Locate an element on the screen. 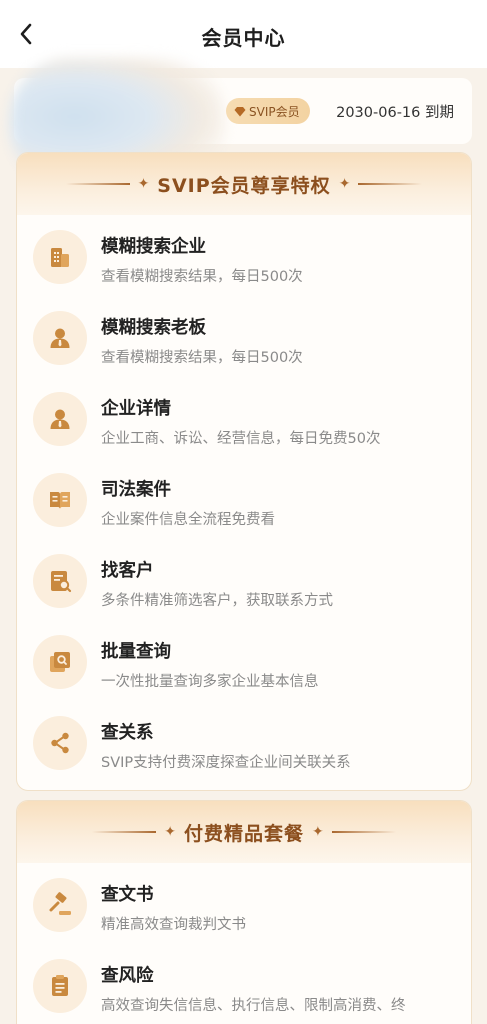 The width and height of the screenshot is (487, 1024). building-icon is located at coordinates (60, 257).